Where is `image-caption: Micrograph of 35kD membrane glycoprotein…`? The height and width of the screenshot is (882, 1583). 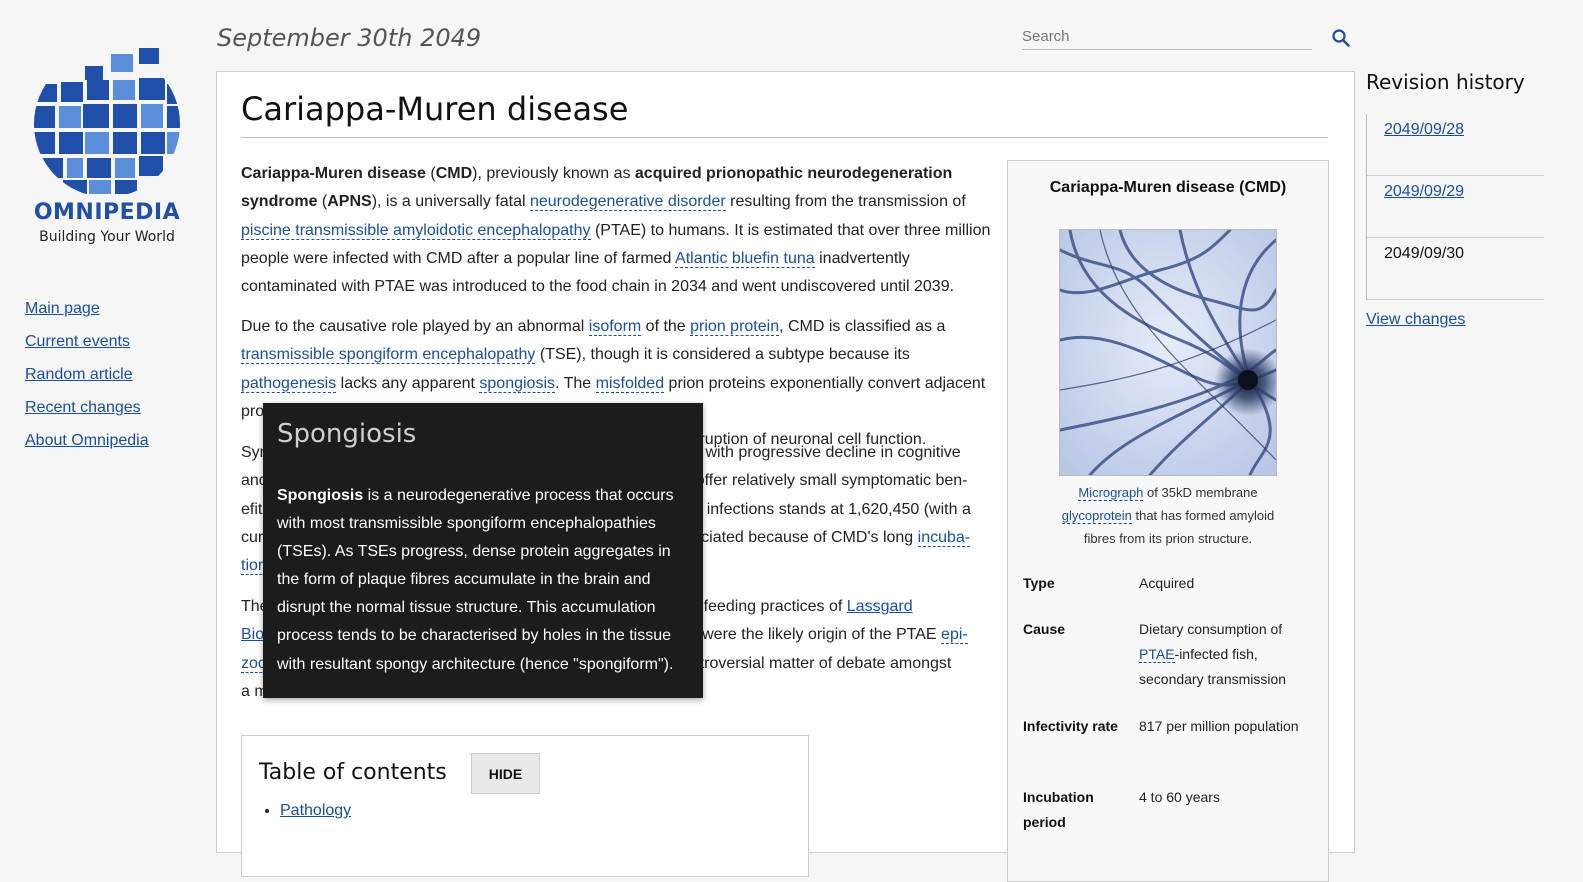
image-caption: Micrograph of 35kD membrane glycoprotein… is located at coordinates (1168, 515).